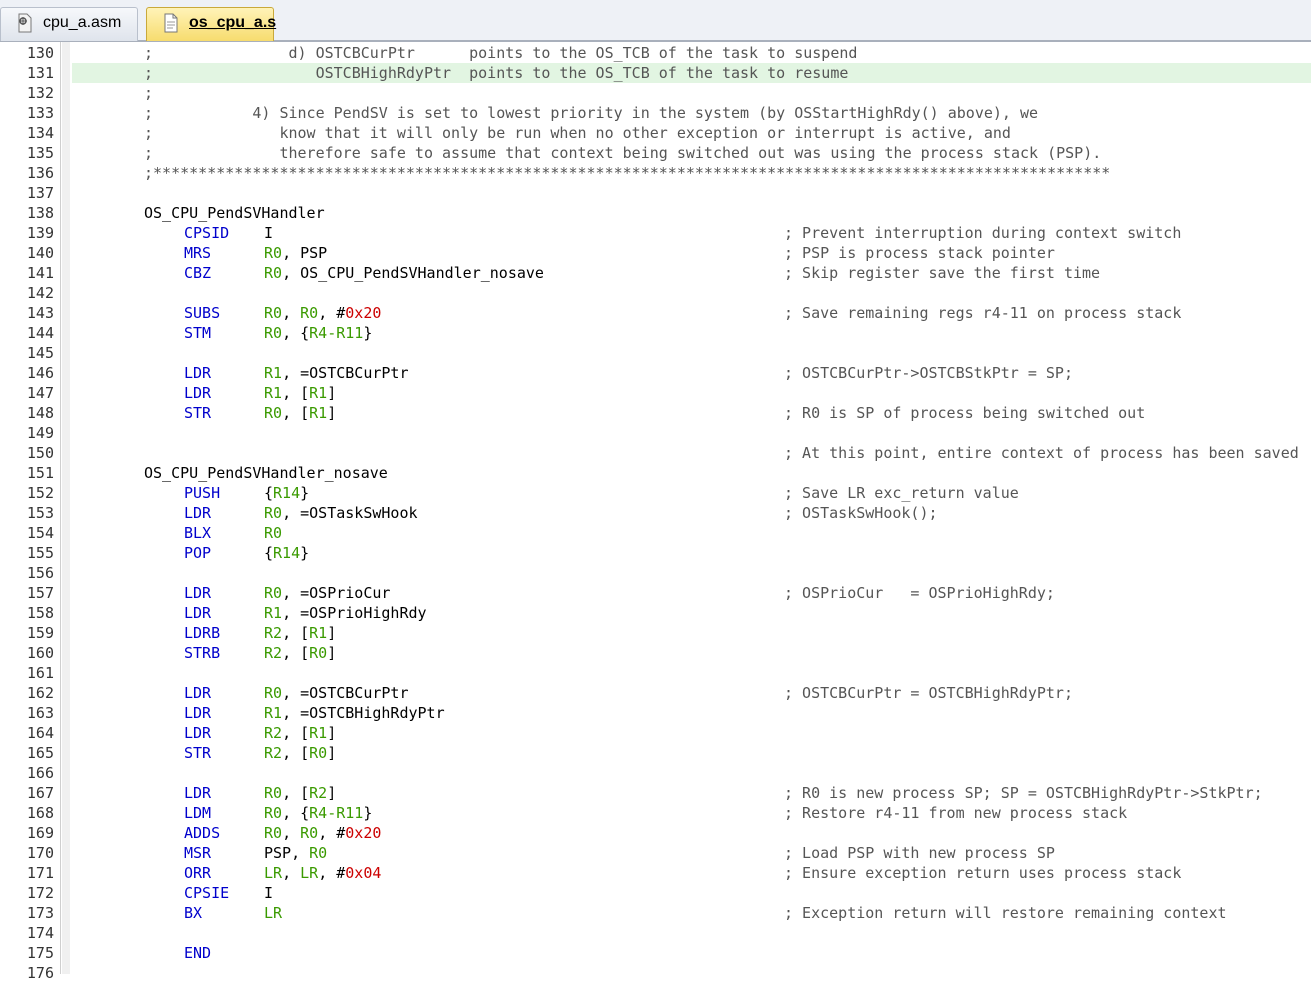 The image size is (1311, 983). What do you see at coordinates (655, 533) in the screenshot?
I see `code-line: 154 BLX R0` at bounding box center [655, 533].